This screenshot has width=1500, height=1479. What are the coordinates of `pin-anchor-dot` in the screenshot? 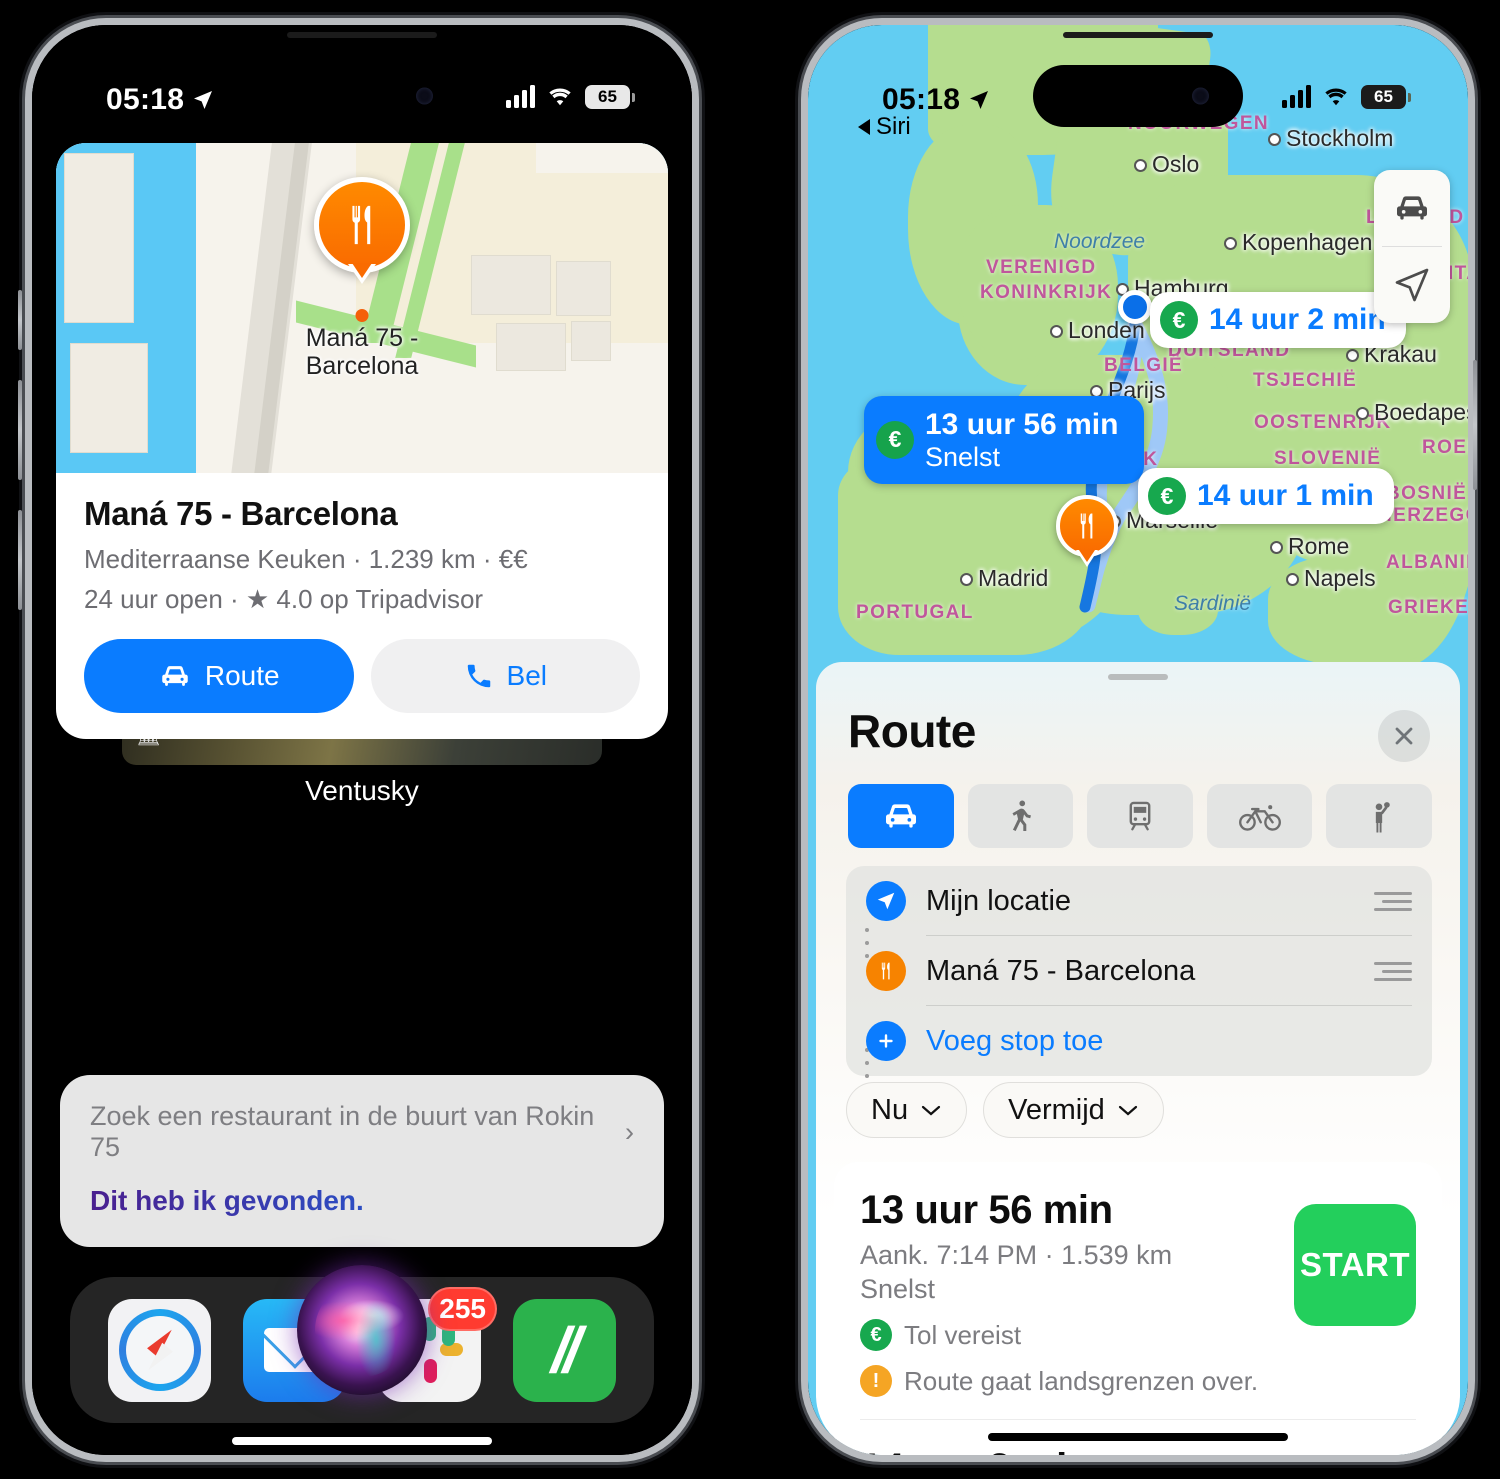 It's located at (362, 315).